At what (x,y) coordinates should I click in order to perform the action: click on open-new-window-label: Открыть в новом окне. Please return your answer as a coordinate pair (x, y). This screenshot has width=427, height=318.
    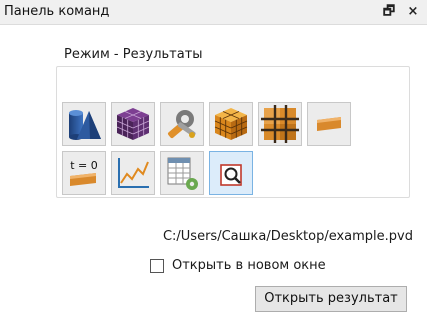
    Looking at the image, I should click on (249, 265).